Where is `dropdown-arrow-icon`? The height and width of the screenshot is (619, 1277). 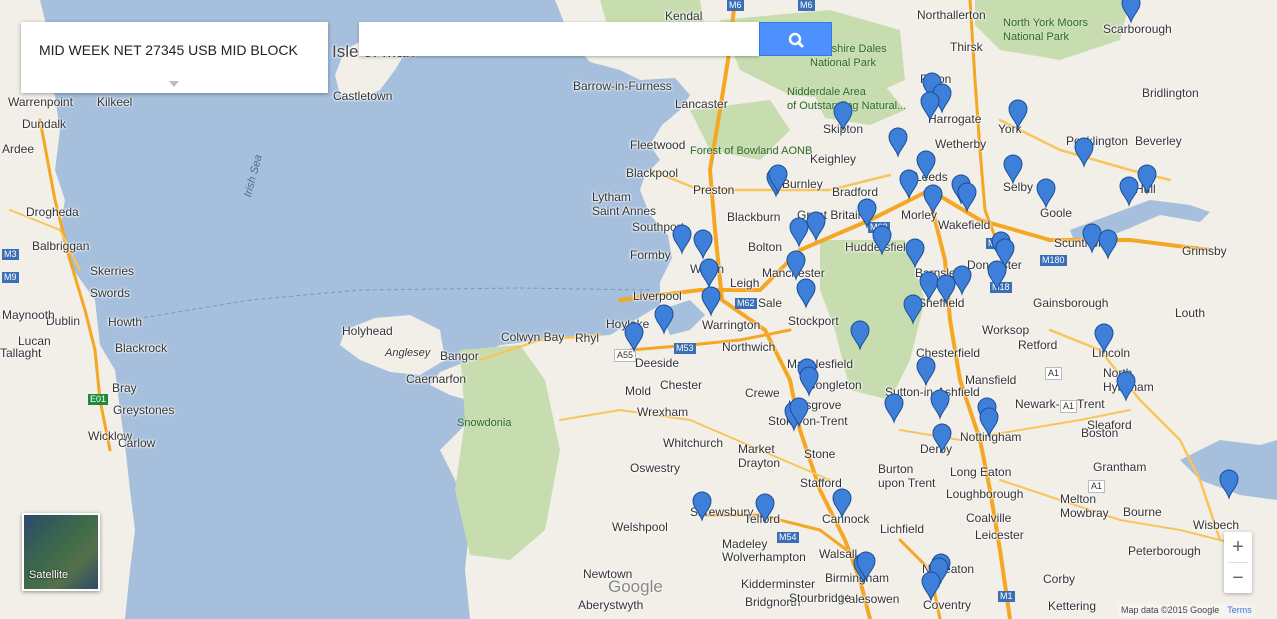
dropdown-arrow-icon is located at coordinates (174, 84).